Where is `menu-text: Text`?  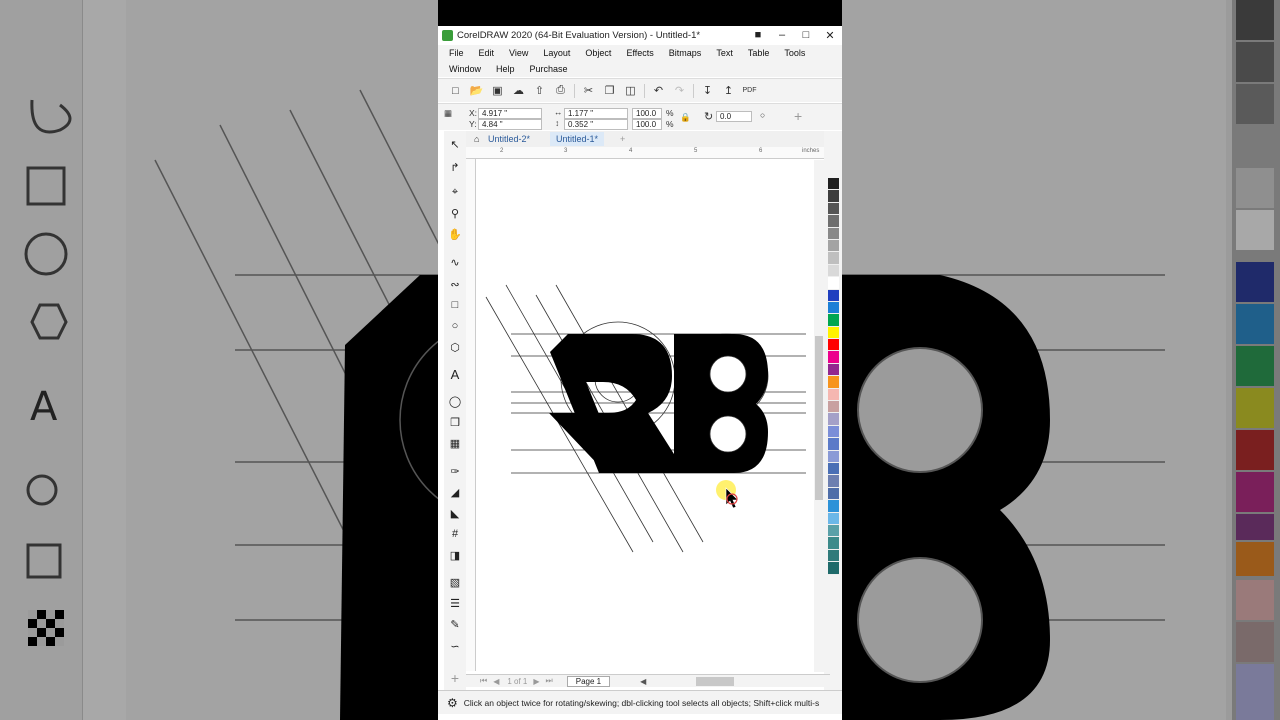
menu-text: Text is located at coordinates (724, 53).